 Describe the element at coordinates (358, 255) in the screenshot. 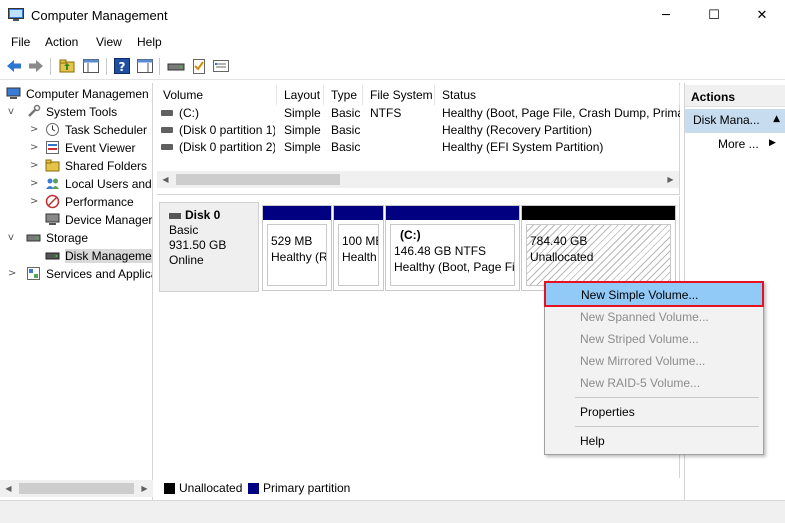

I see `partition-info: 100 MB Health` at that location.